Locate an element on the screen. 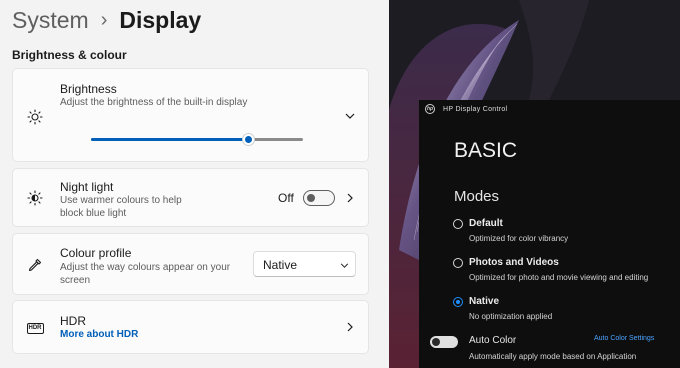 The width and height of the screenshot is (680, 368). hdr-icon-text: HDR is located at coordinates (35, 328).